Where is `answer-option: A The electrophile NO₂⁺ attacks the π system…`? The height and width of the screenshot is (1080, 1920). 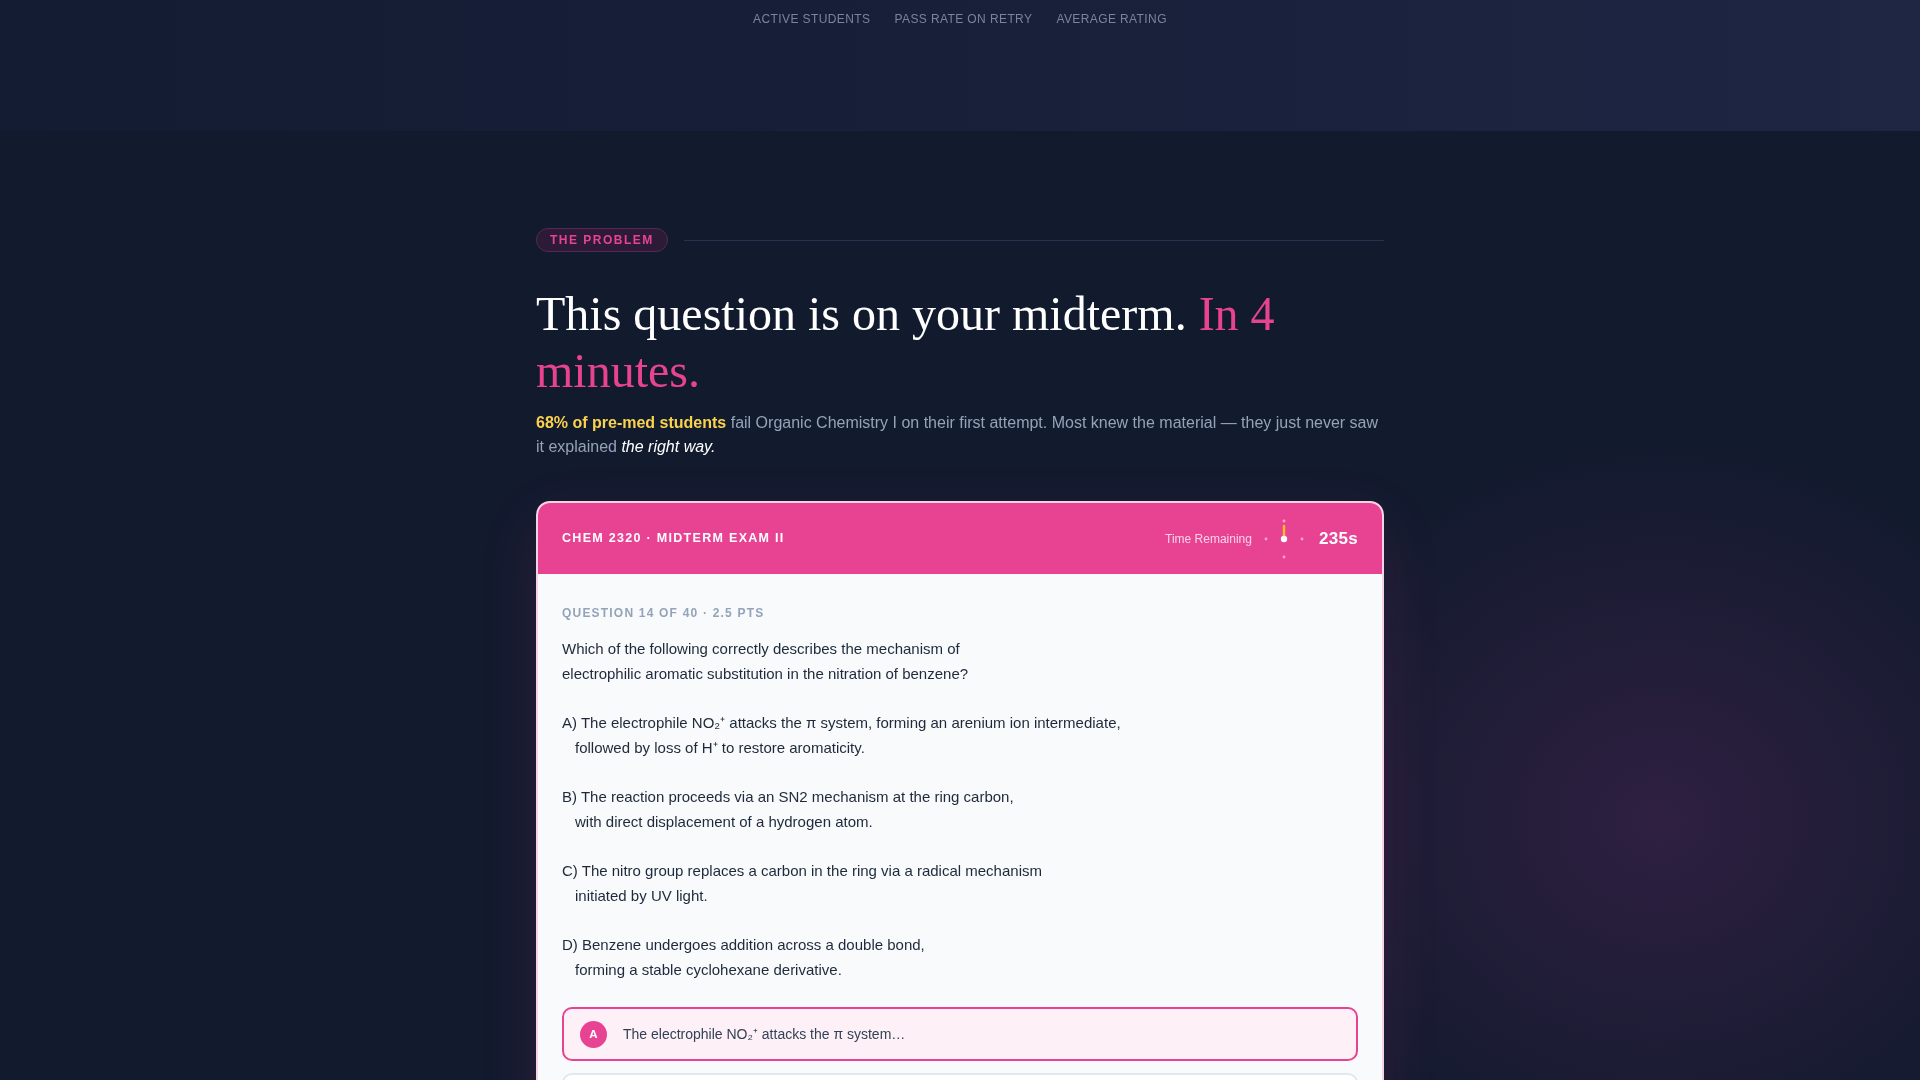 answer-option: A The electrophile NO₂⁺ attacks the π system… is located at coordinates (960, 1034).